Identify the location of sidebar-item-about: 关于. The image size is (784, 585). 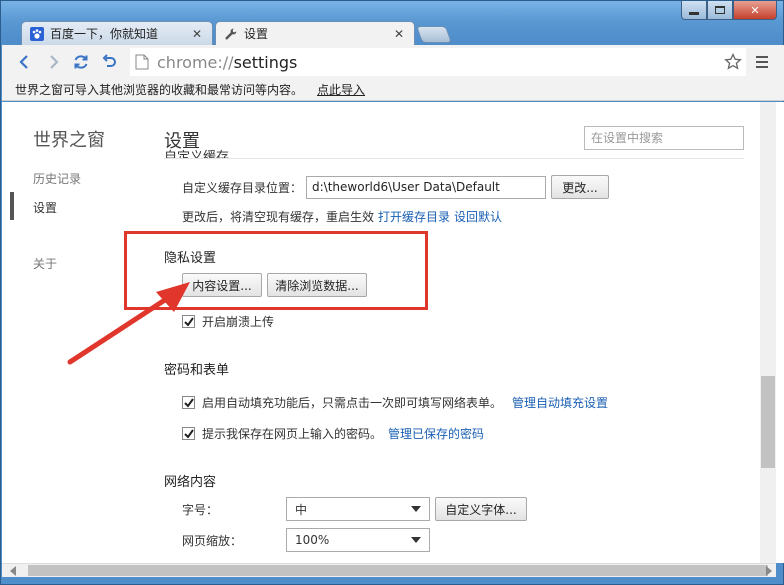
(45, 263).